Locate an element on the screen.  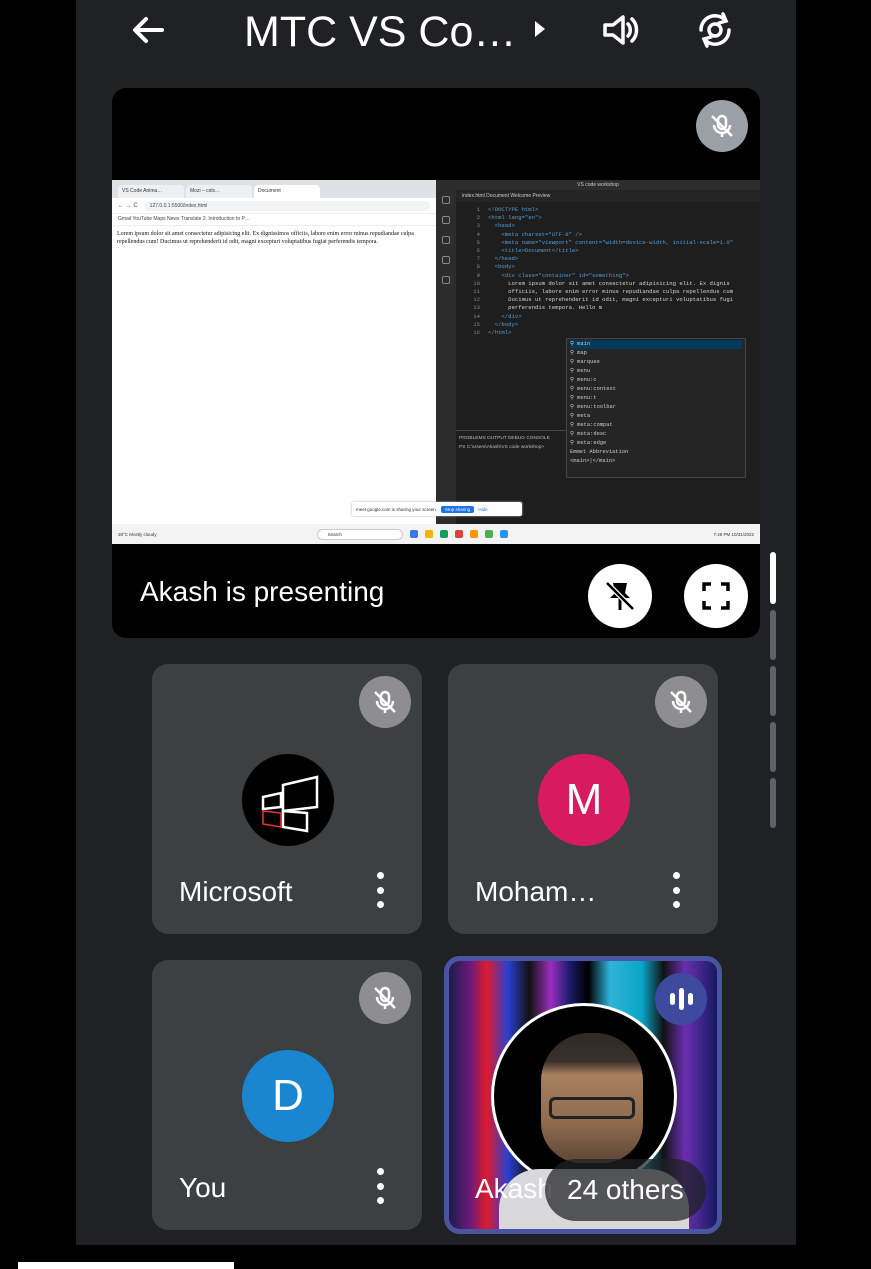
audio-output-button is located at coordinates (620, 30).